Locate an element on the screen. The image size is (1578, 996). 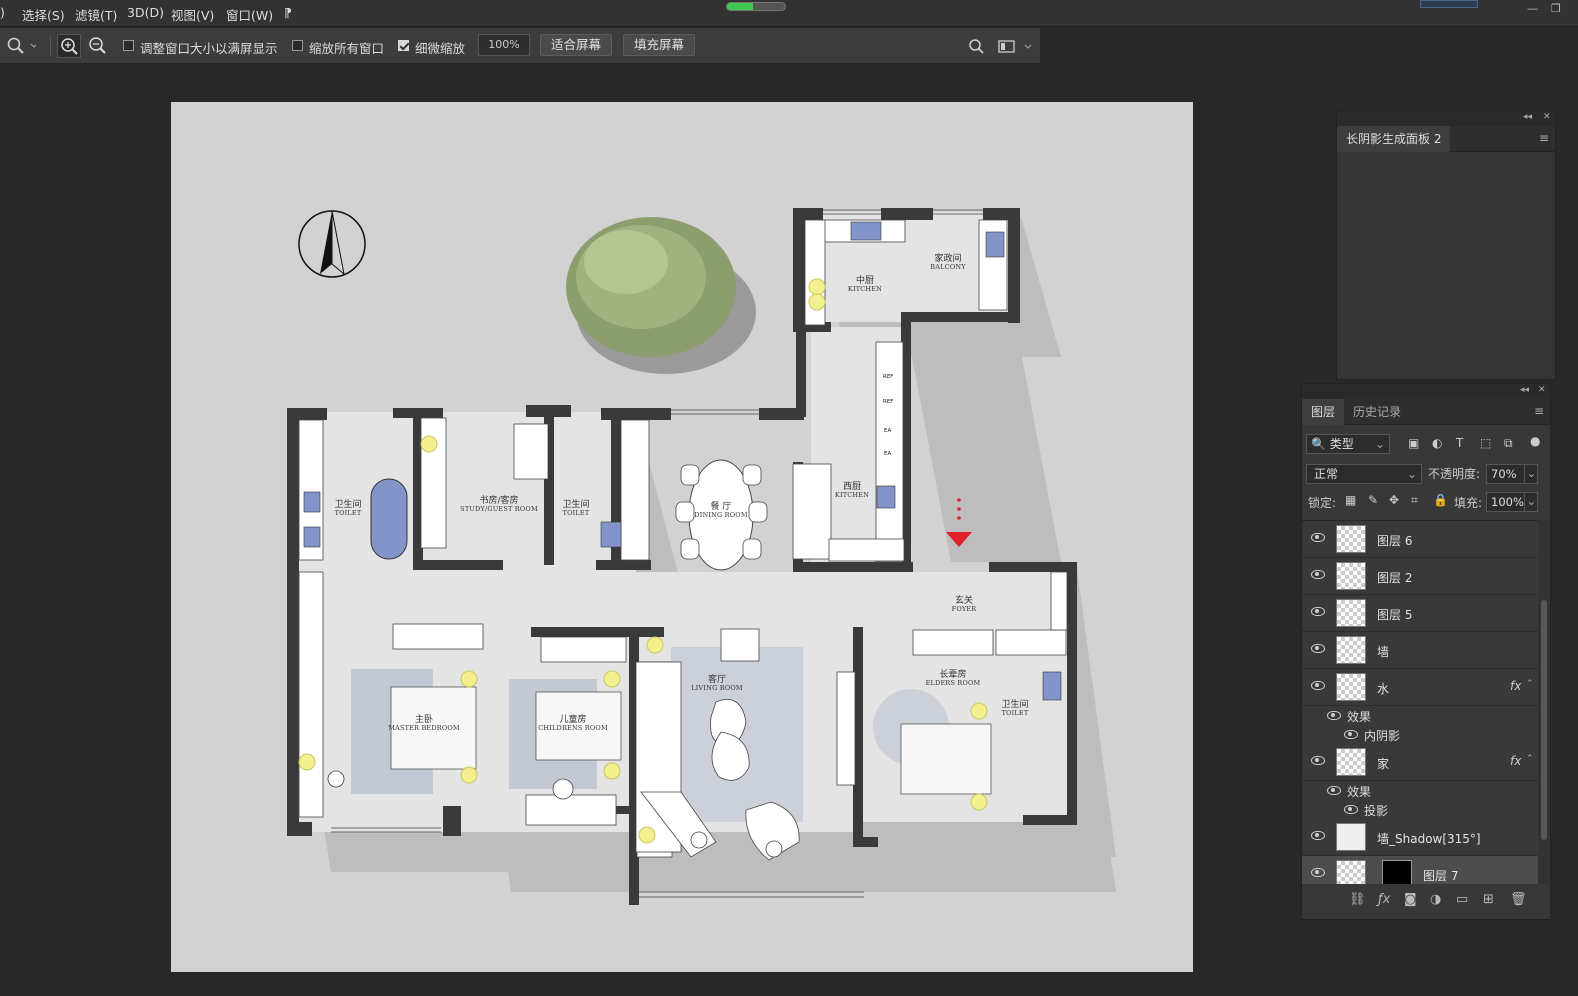
zoom-percent-field: 100% is located at coordinates (504, 45).